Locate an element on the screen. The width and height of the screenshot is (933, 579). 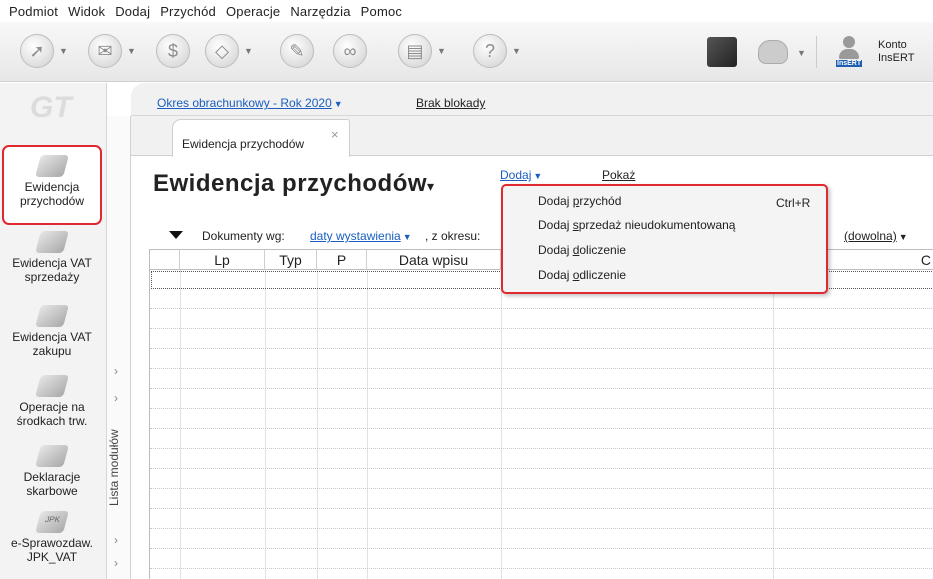
toolbar-group-8: ? ▼ is located at coordinates (497, 51).